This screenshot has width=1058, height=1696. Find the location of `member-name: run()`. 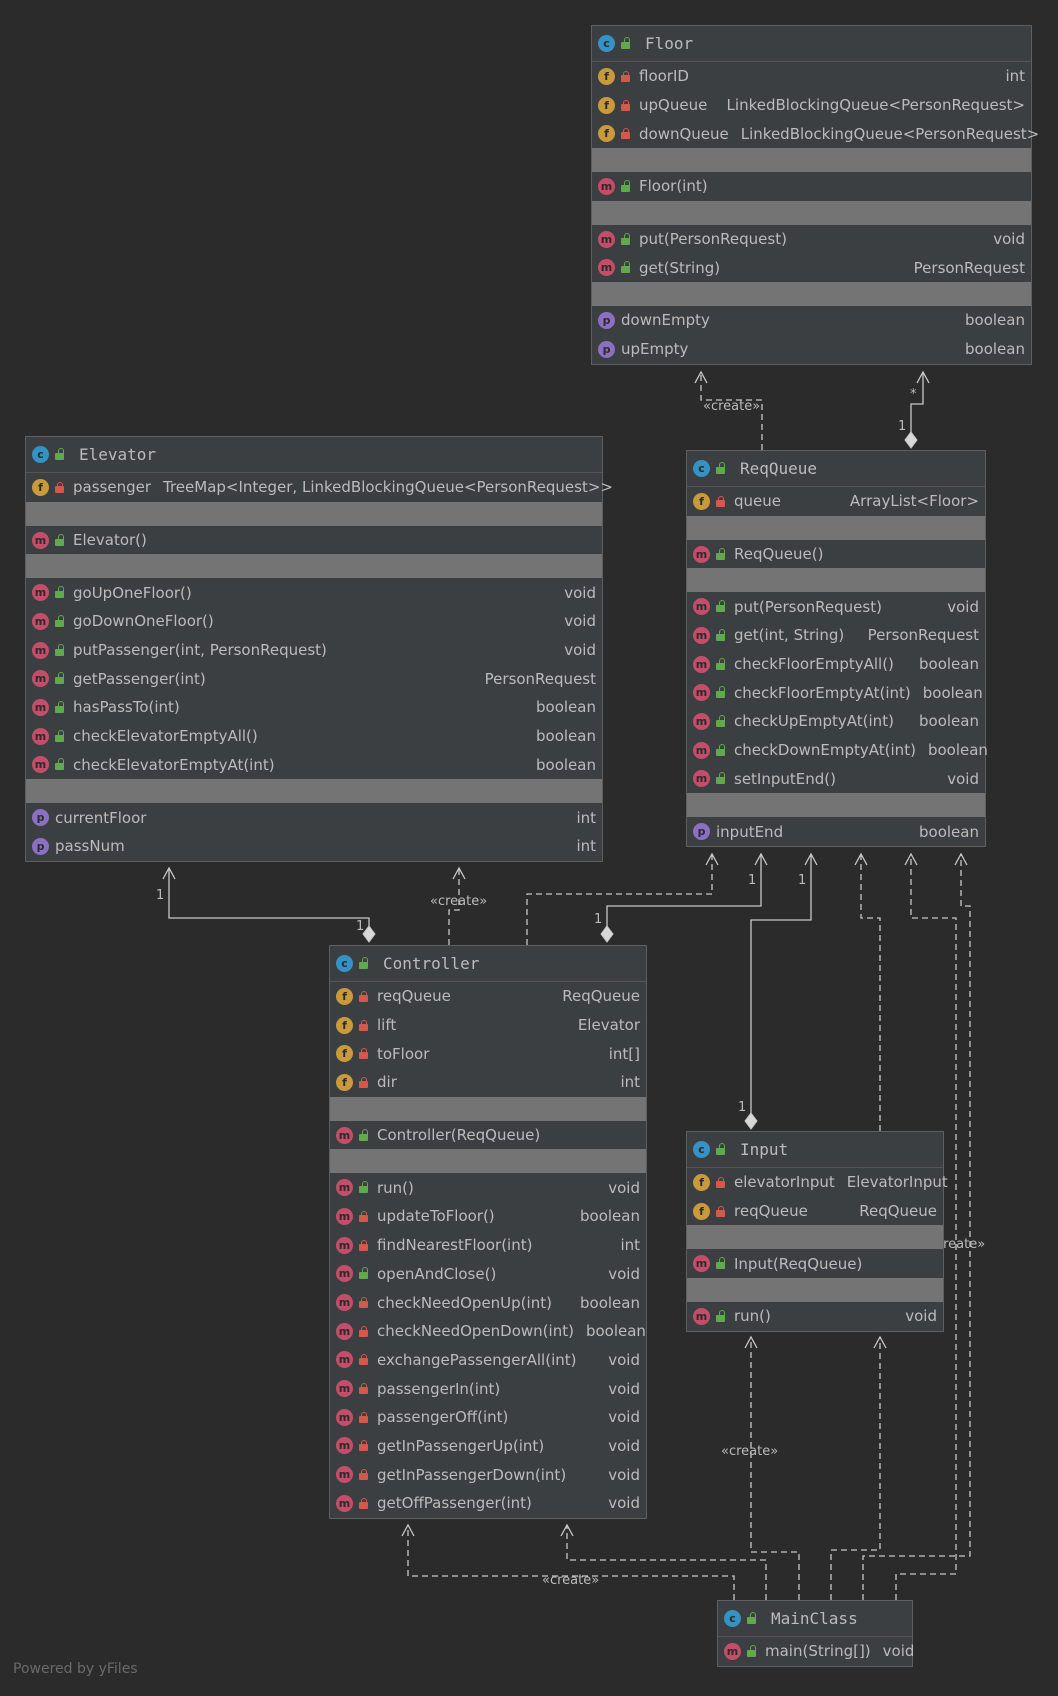

member-name: run() is located at coordinates (752, 1316).